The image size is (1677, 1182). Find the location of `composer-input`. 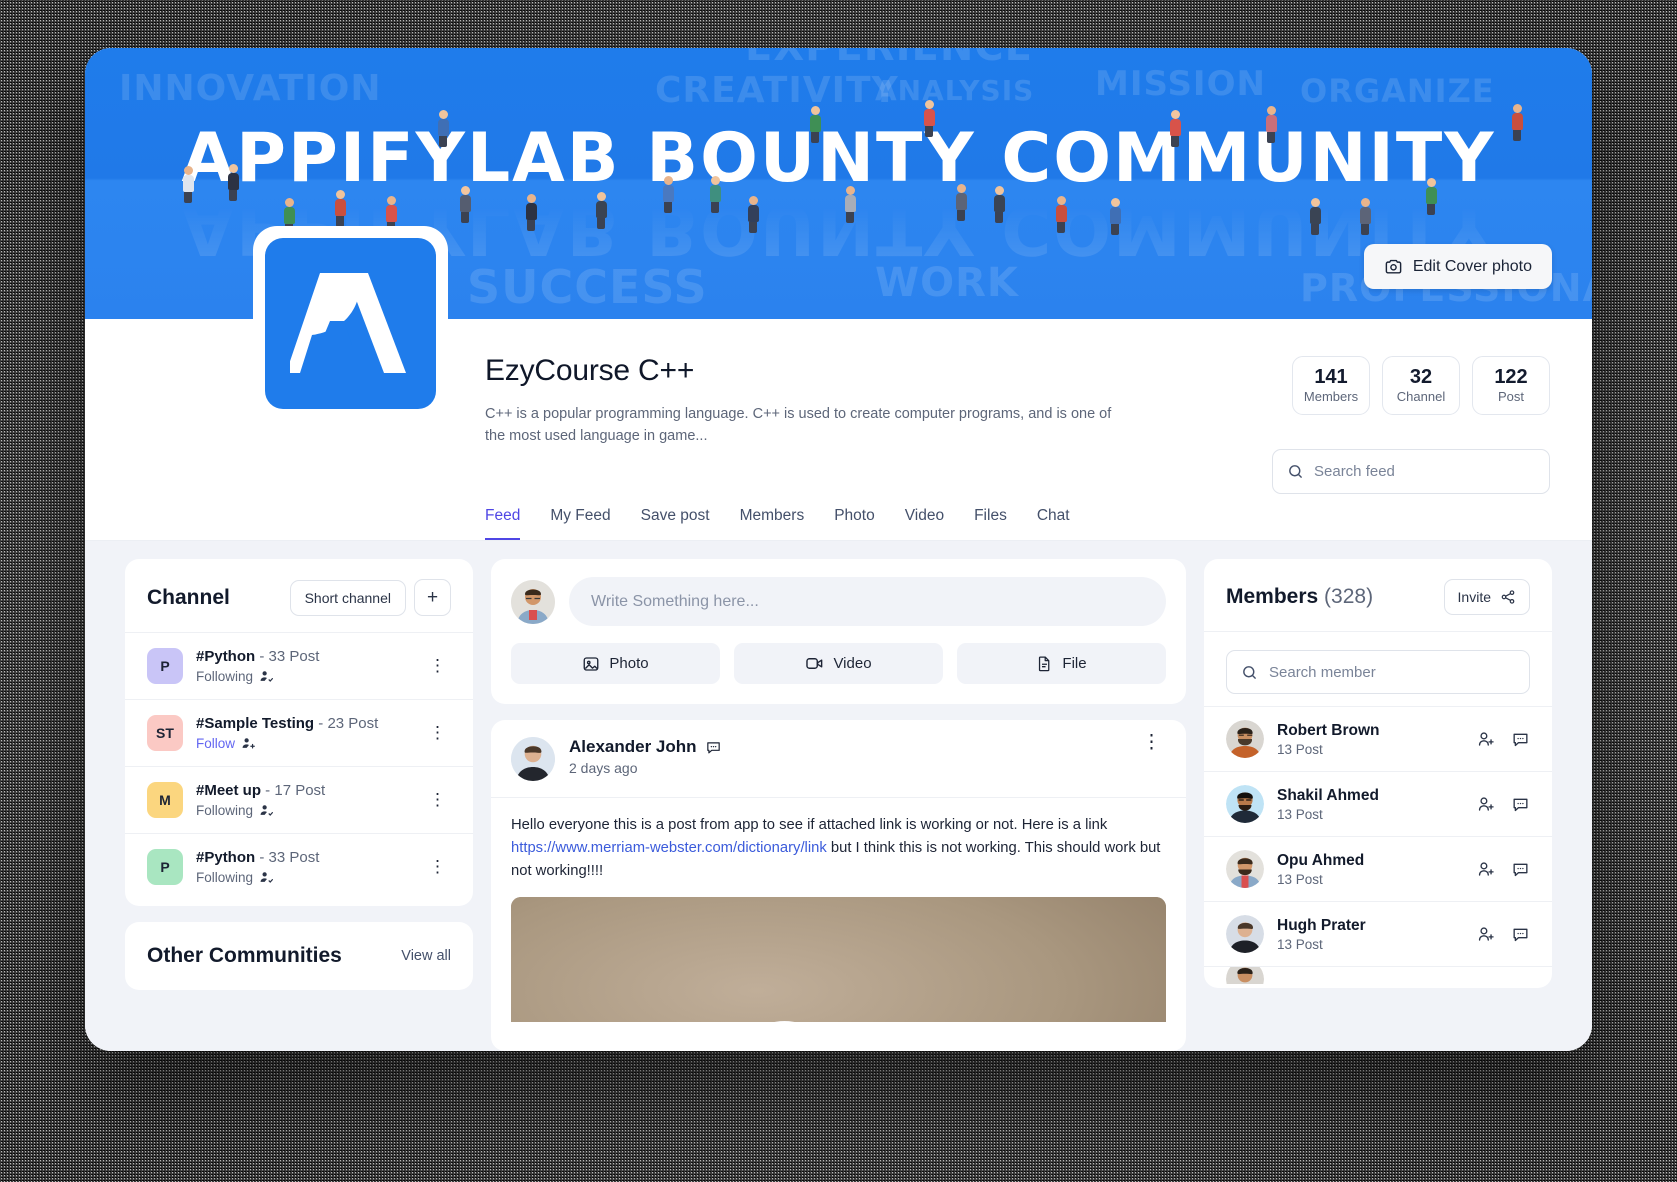

composer-input is located at coordinates (867, 601).